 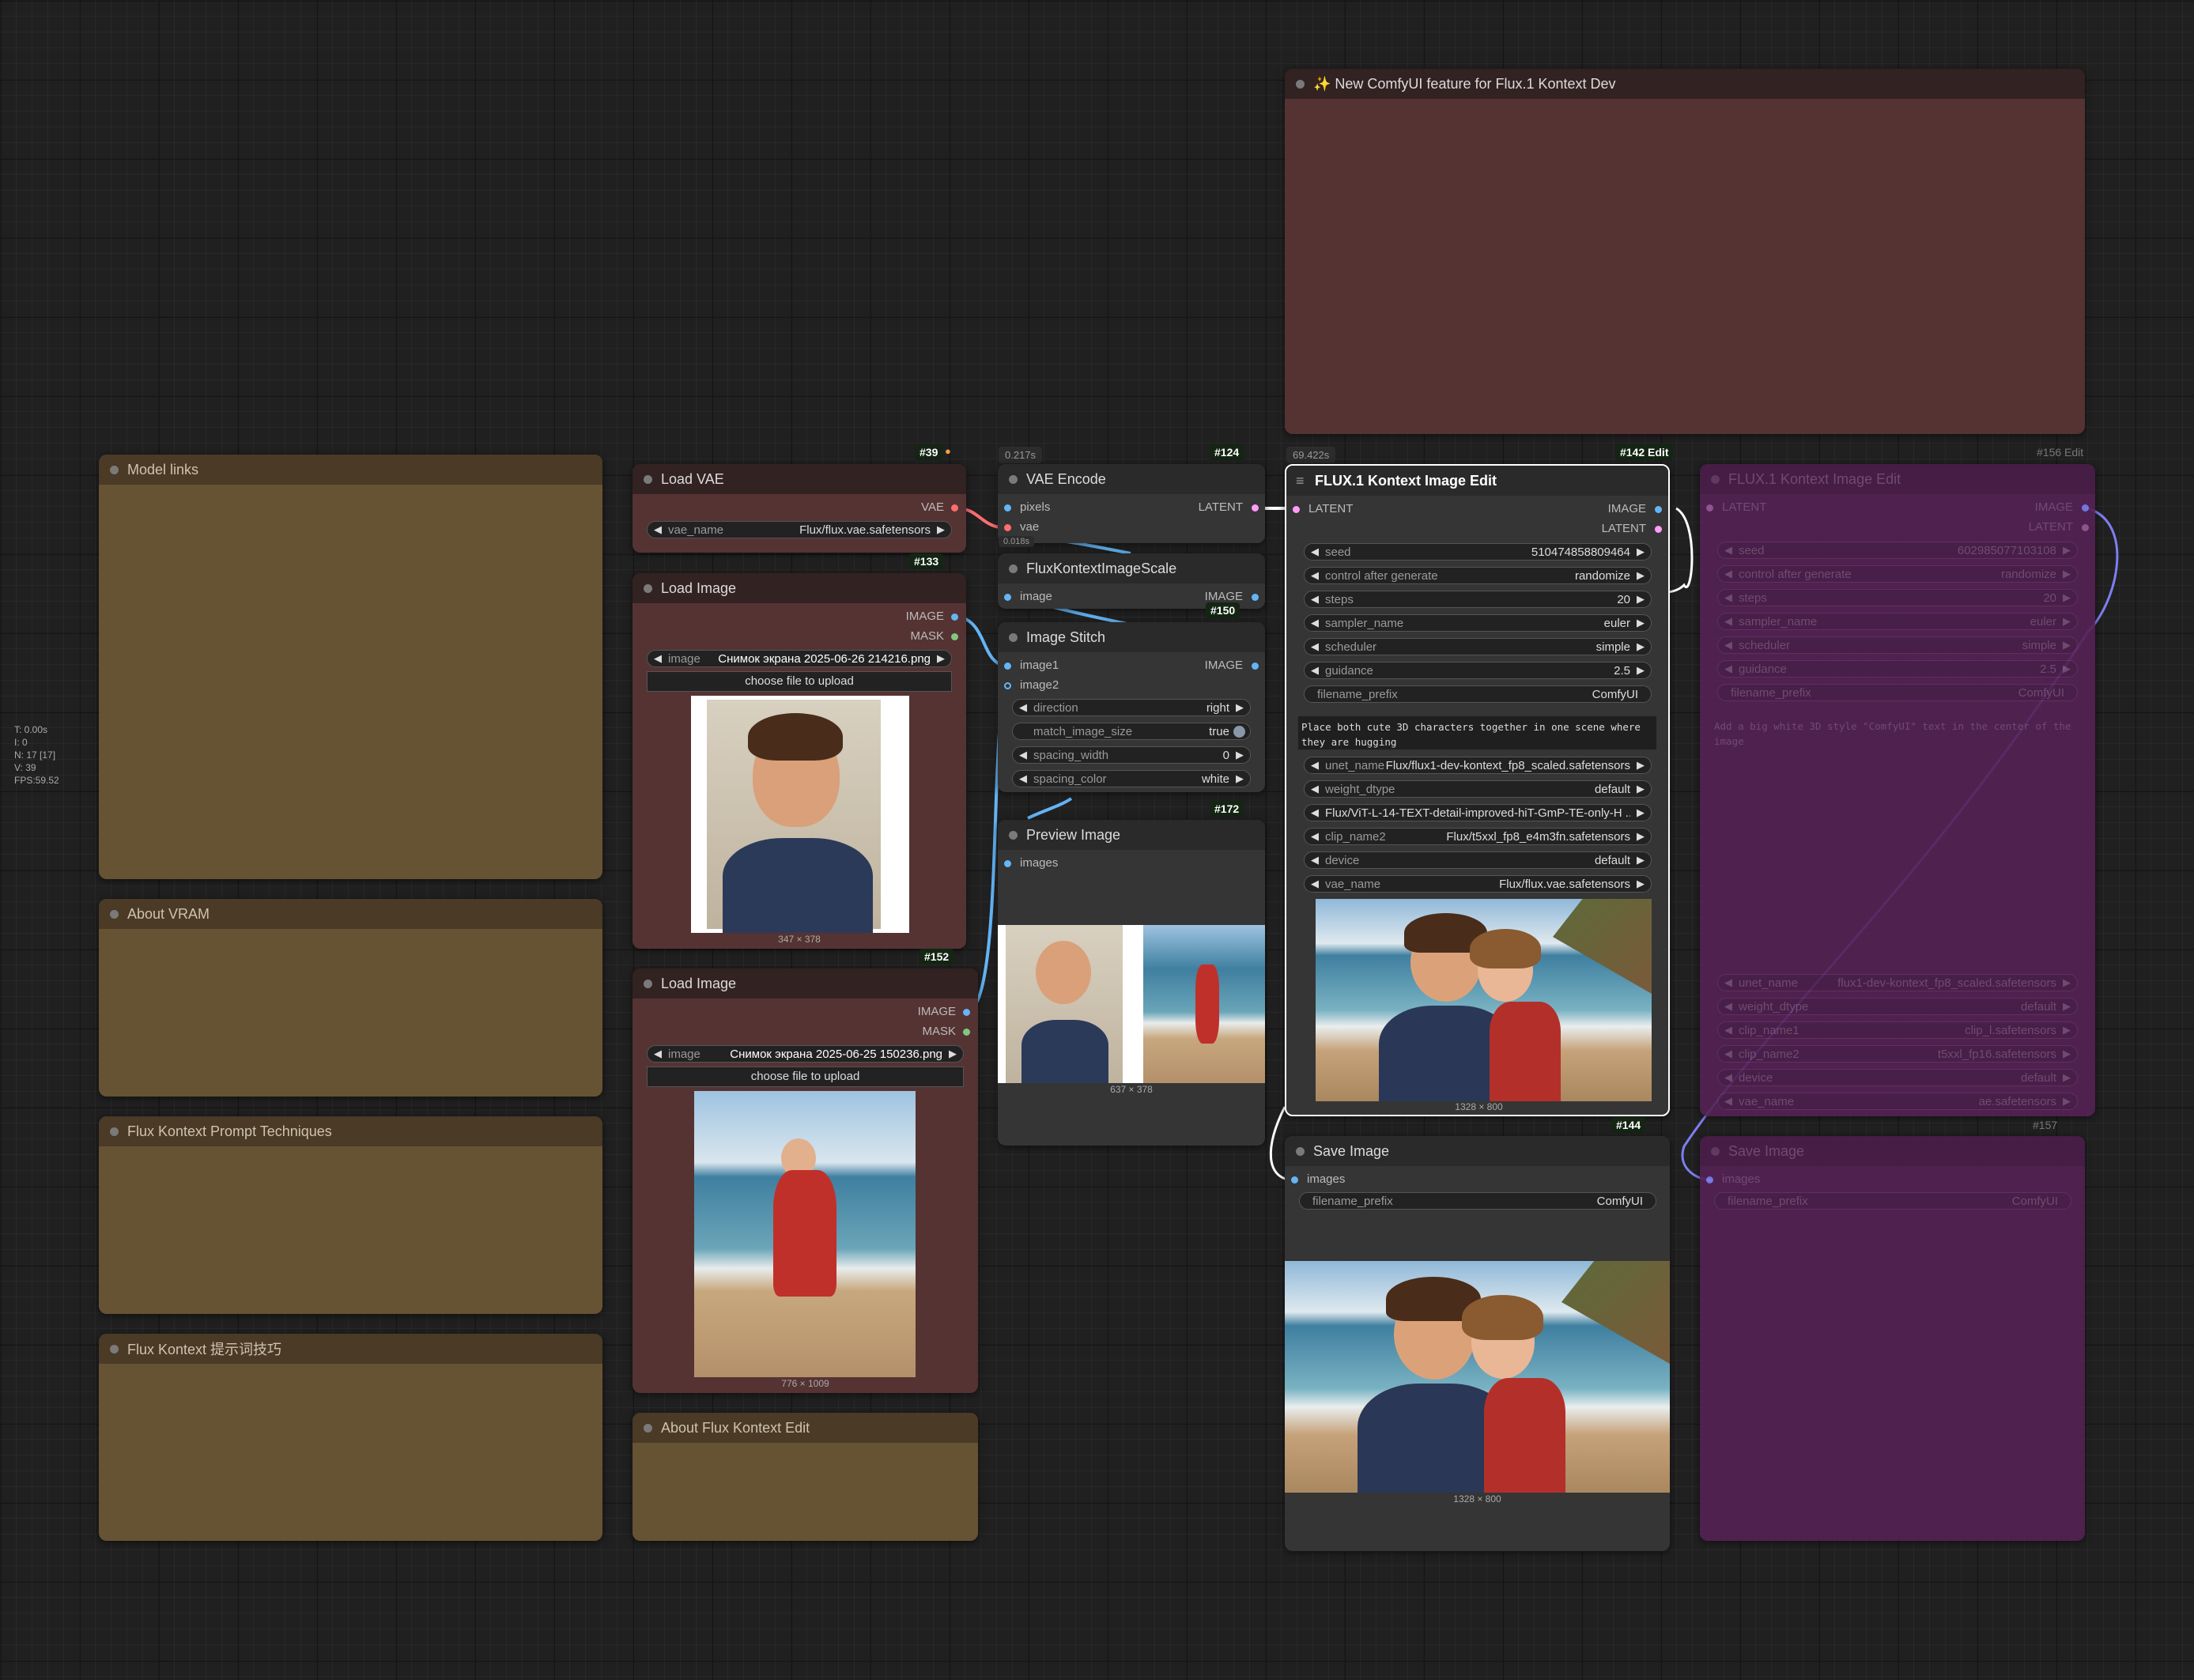 I want to click on device-widget: ◀ device default ▶, so click(x=1897, y=1077).